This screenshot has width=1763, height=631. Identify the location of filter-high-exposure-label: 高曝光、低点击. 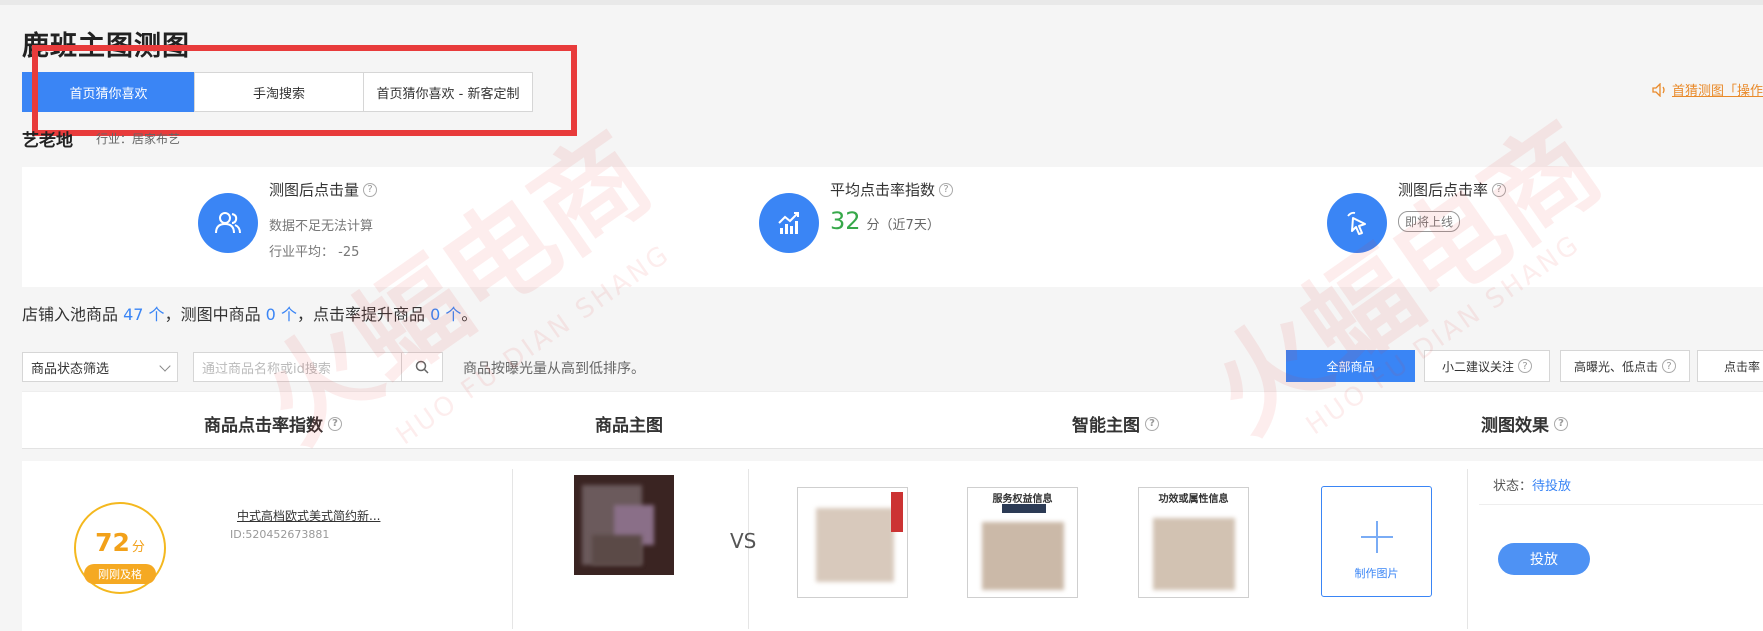
(1615, 366).